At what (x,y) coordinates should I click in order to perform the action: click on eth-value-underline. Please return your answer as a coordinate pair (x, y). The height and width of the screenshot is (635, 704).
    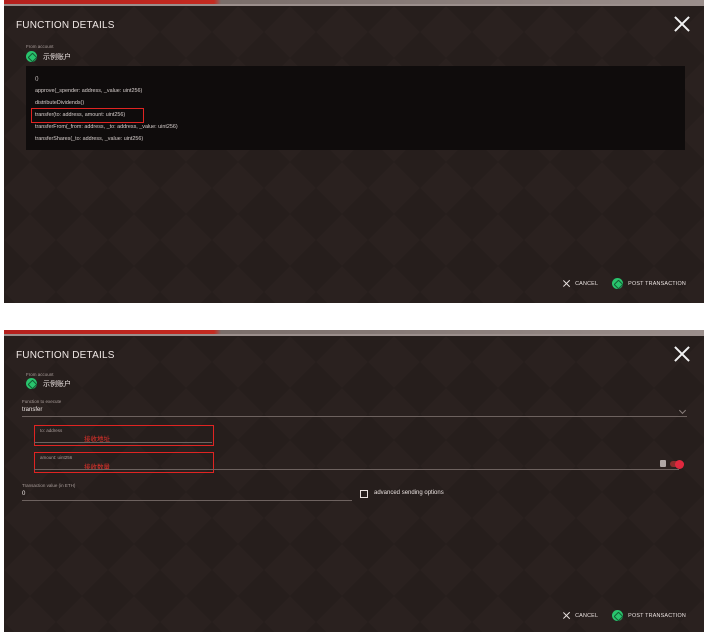
    Looking at the image, I should click on (187, 500).